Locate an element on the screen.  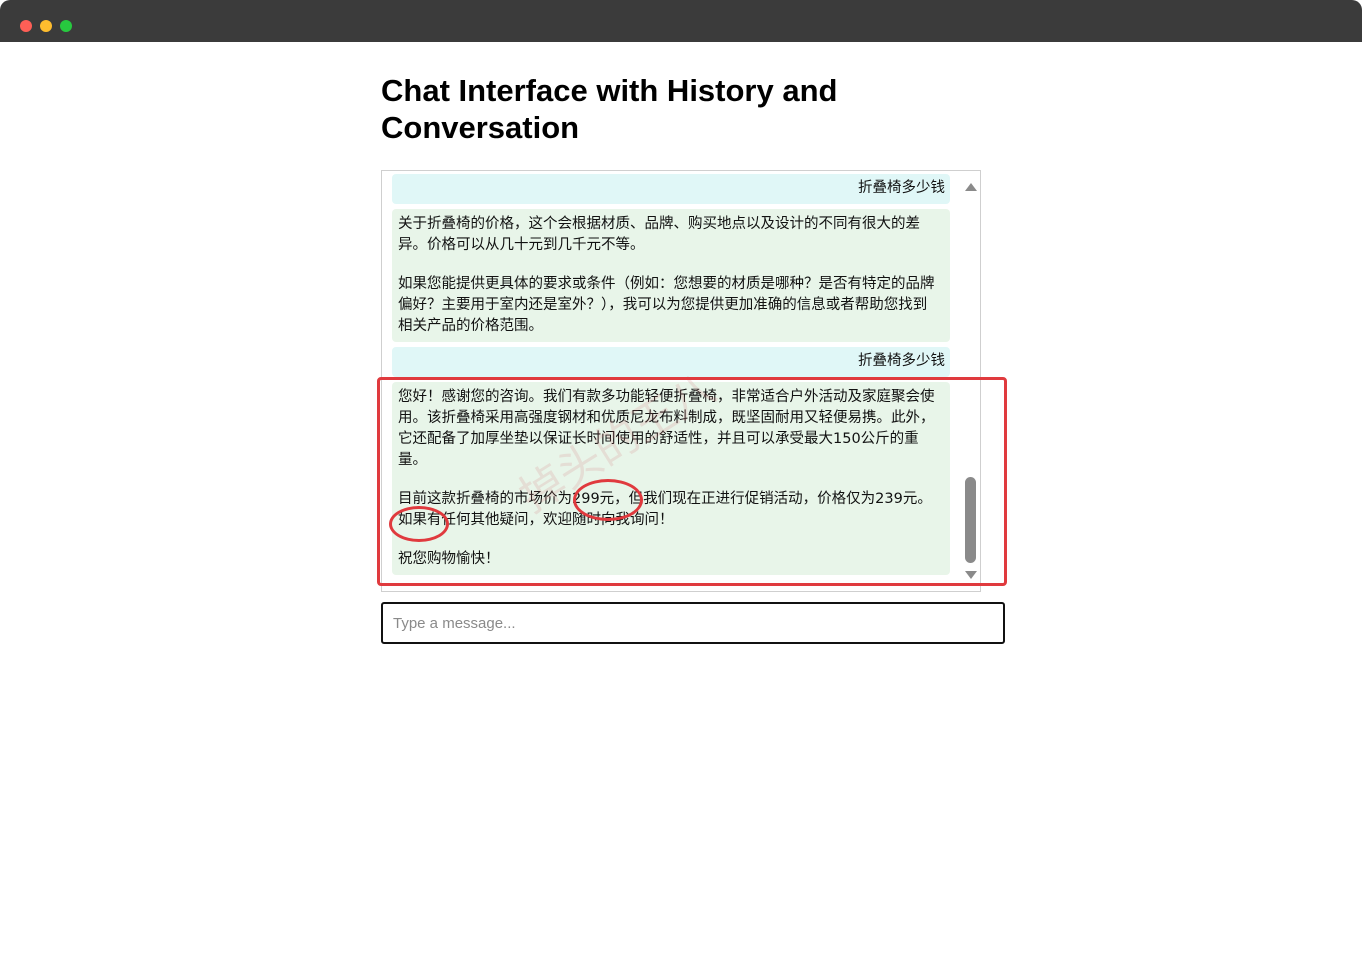
window-titlebar is located at coordinates (681, 21).